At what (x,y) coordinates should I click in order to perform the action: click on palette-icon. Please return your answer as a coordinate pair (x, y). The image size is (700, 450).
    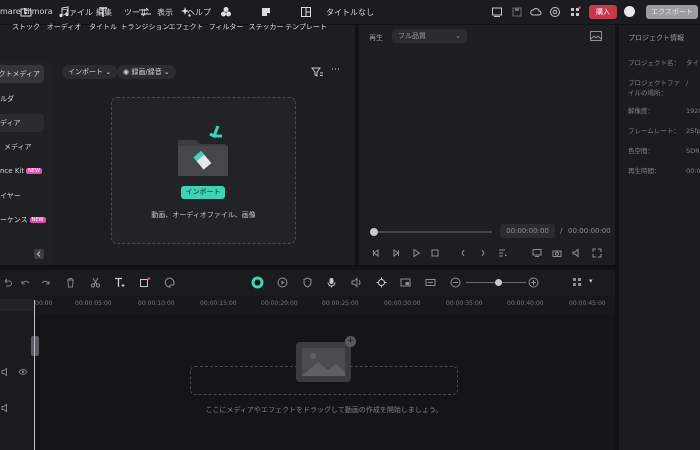
    Looking at the image, I should click on (169, 282).